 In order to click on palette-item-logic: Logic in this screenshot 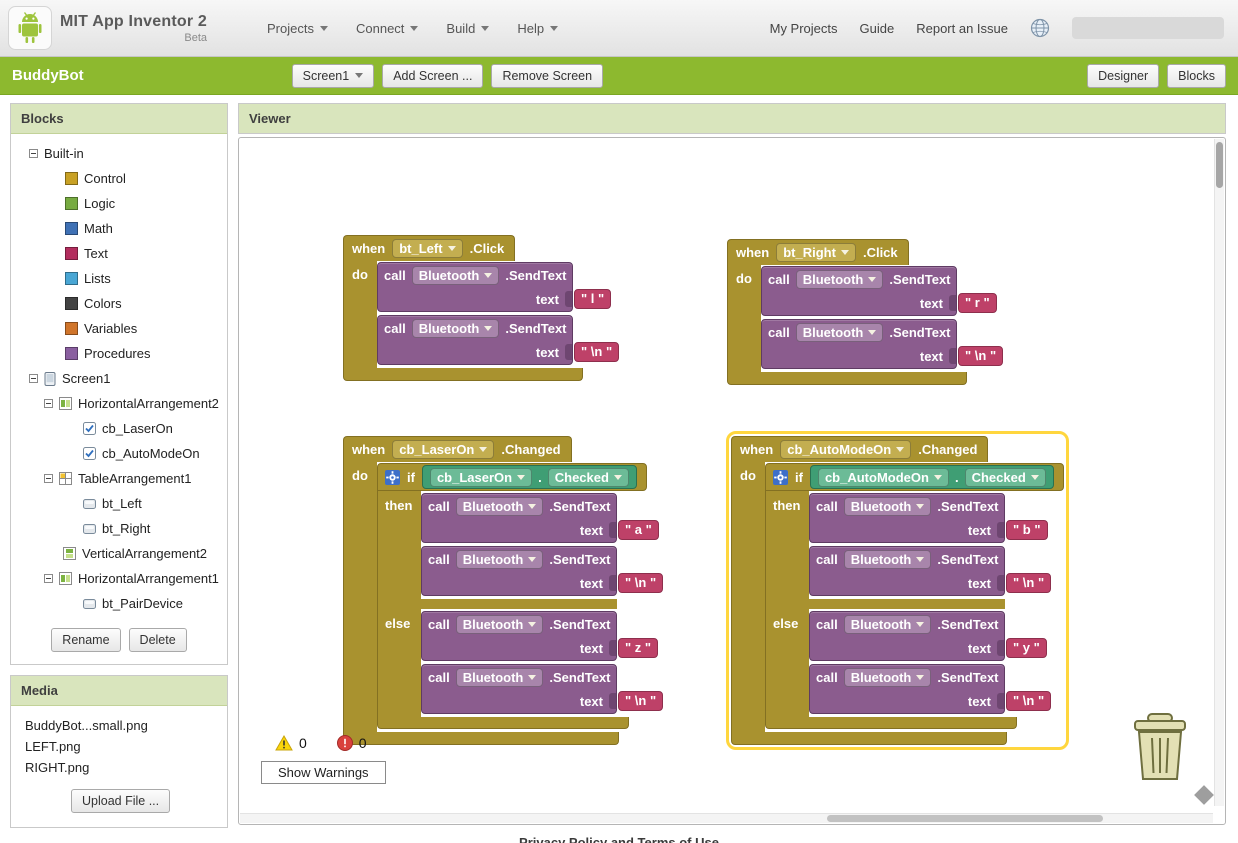, I will do `click(119, 203)`.